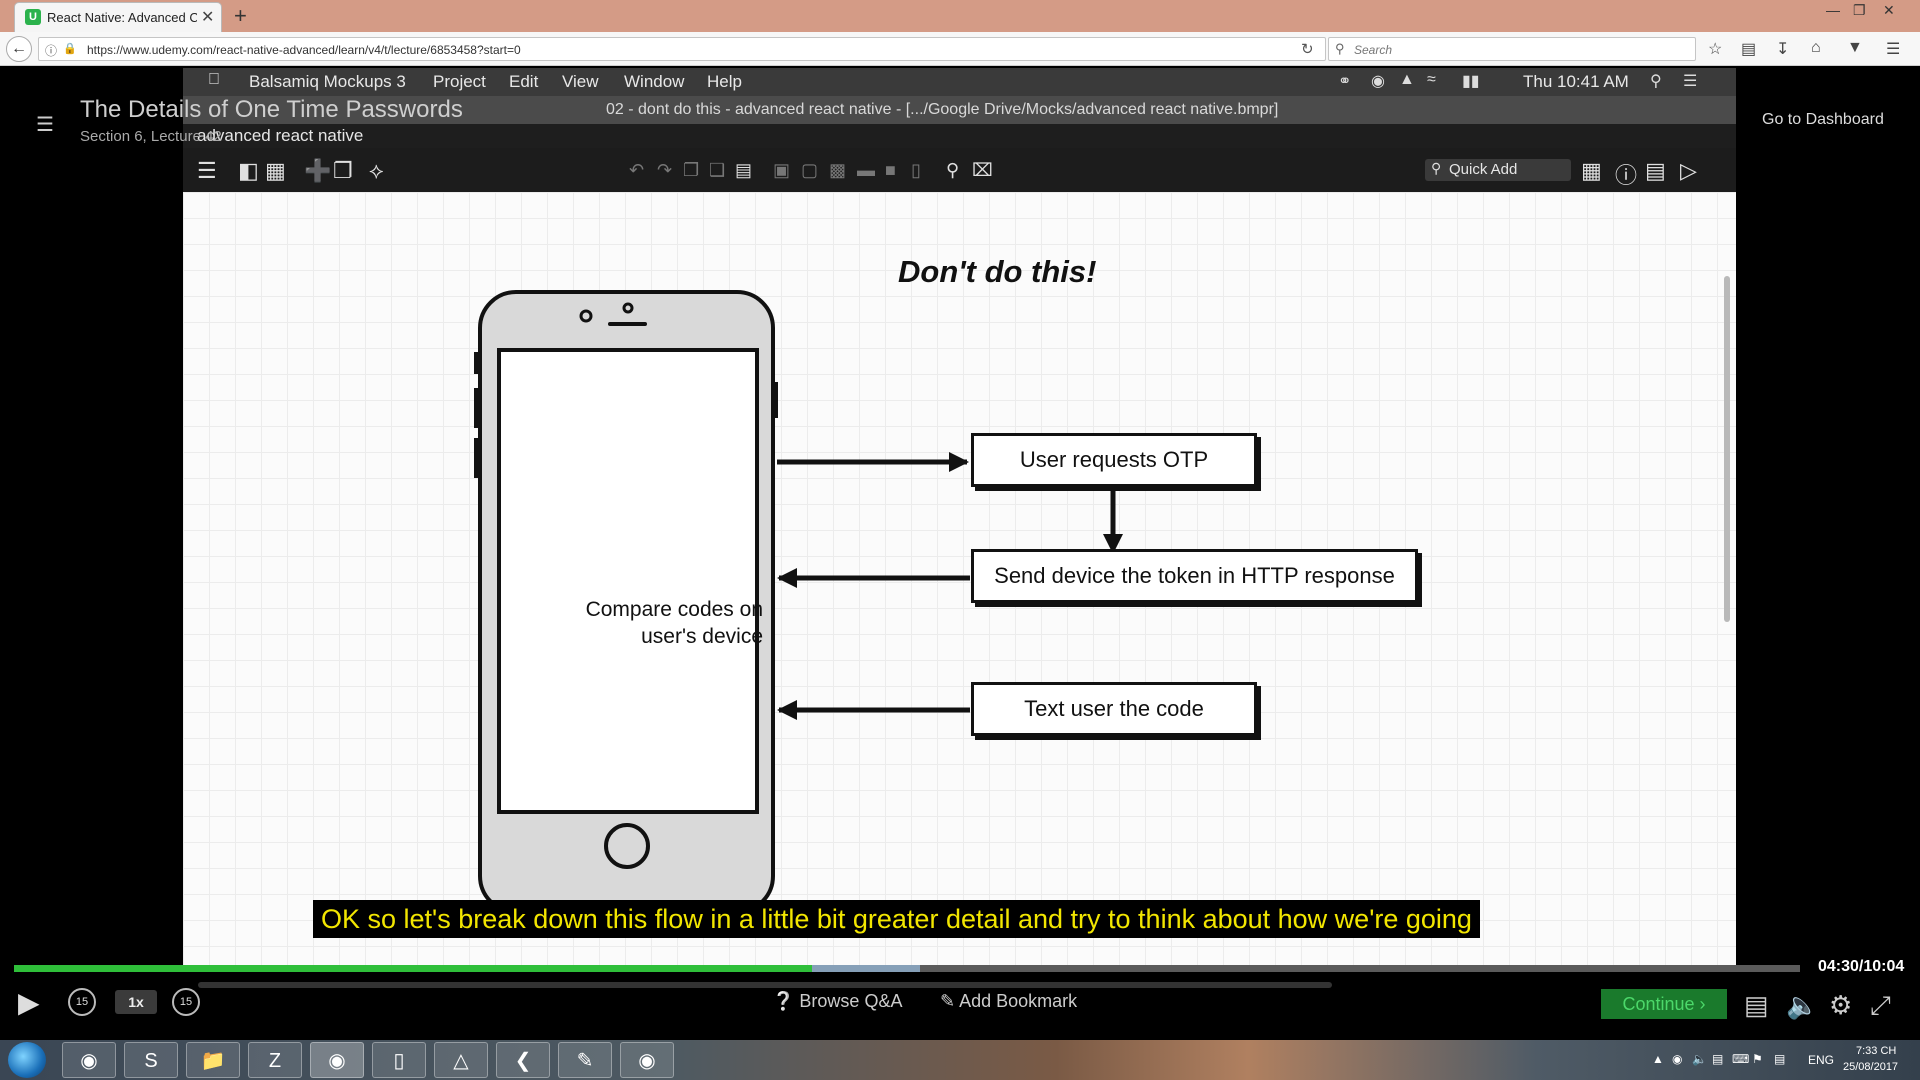  I want to click on continue-label: Continue, so click(1658, 1004).